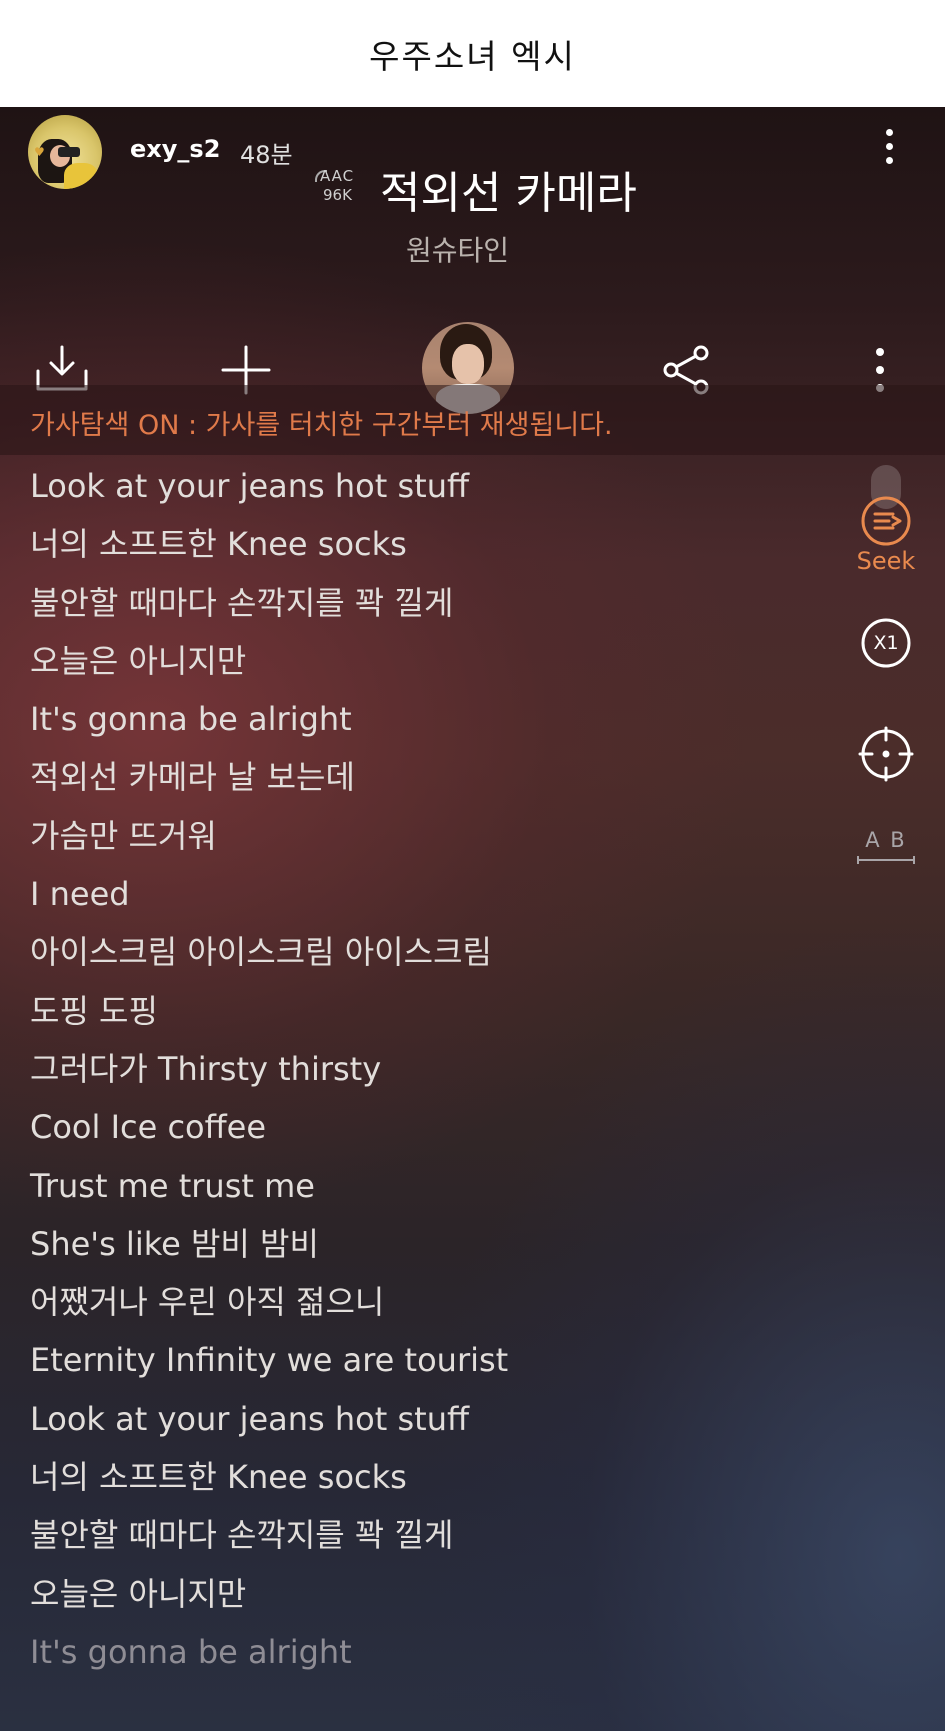 Image resolution: width=945 pixels, height=1731 pixels. I want to click on more-options-top-icon, so click(890, 147).